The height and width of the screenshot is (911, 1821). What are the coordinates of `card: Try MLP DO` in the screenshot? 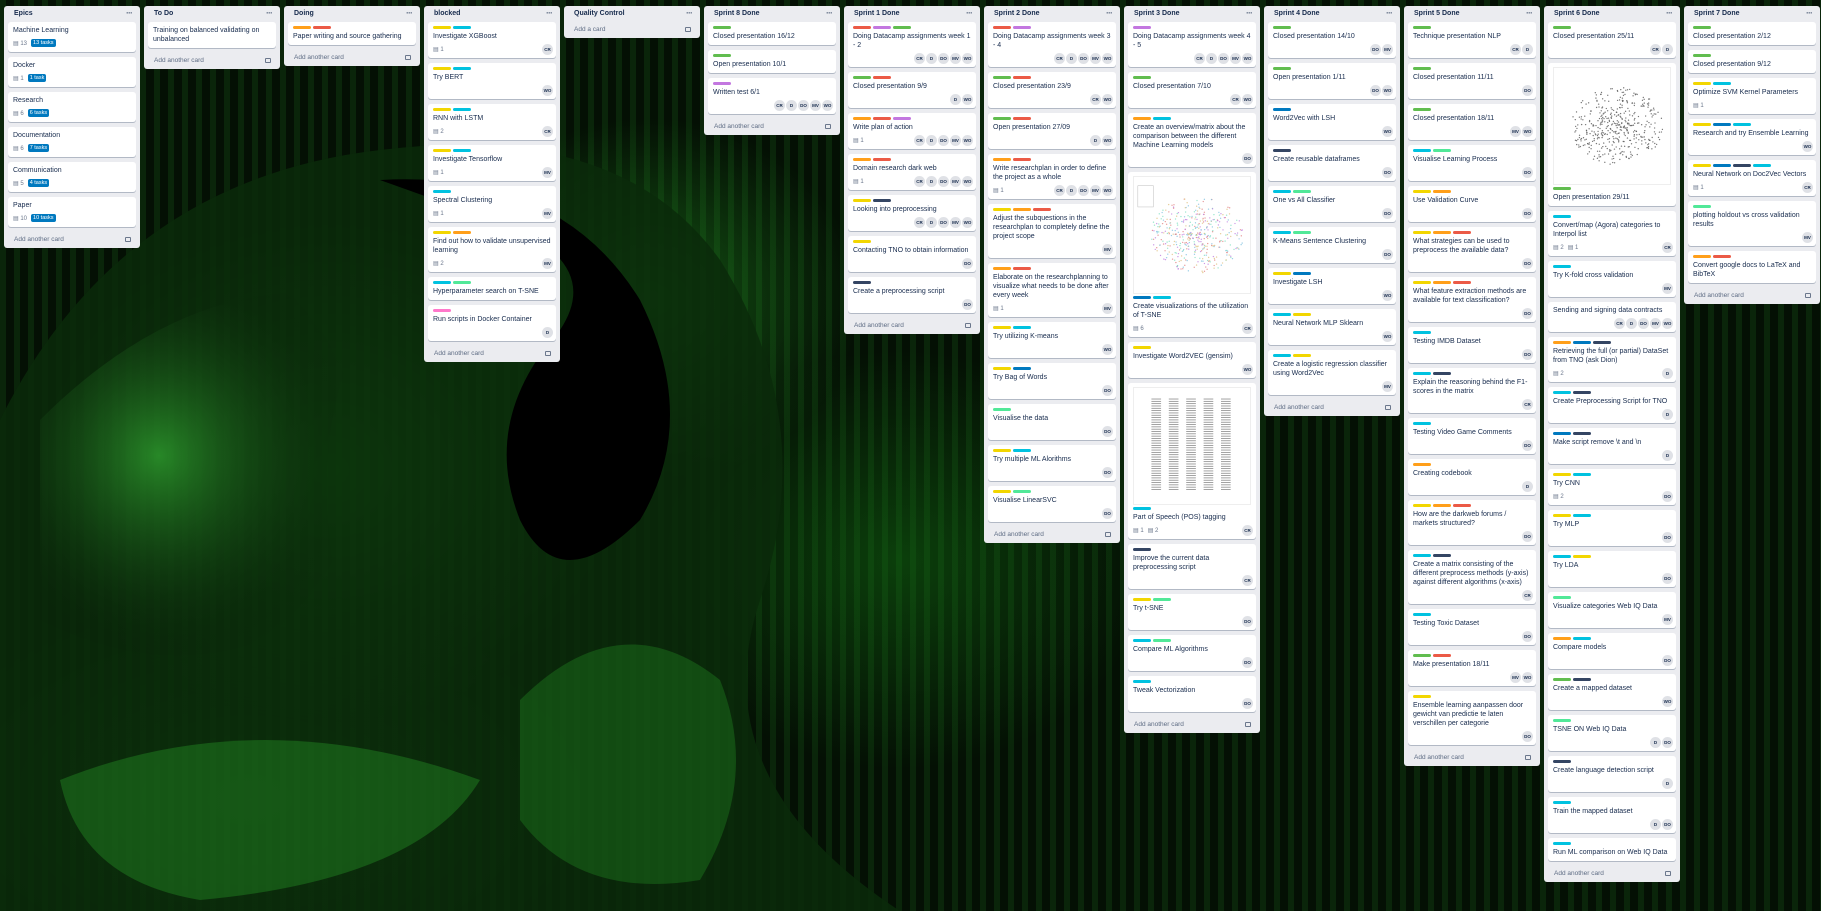 It's located at (1612, 528).